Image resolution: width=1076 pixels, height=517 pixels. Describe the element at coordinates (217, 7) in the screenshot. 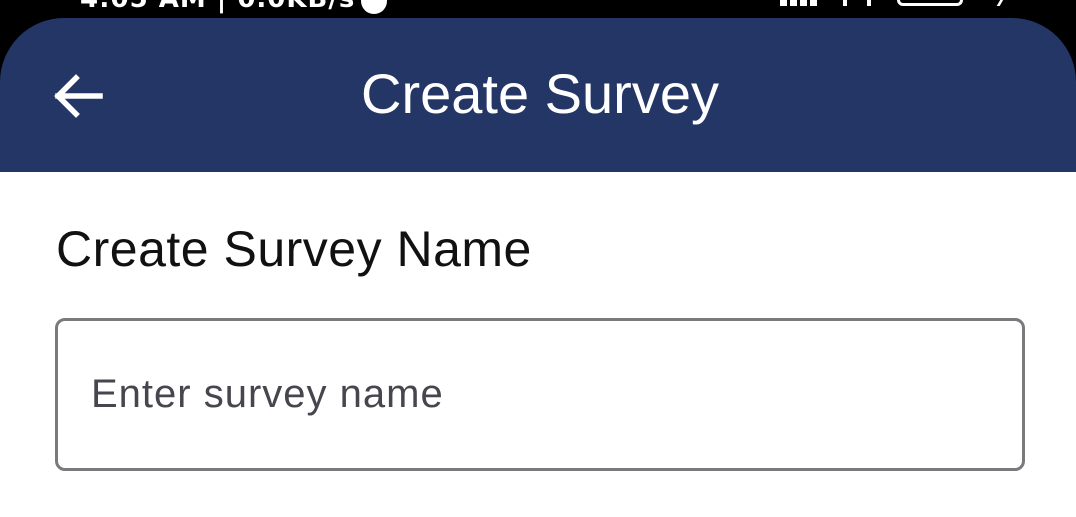

I see `status-time-text: 4:05 AM | 0.0KB/s` at that location.